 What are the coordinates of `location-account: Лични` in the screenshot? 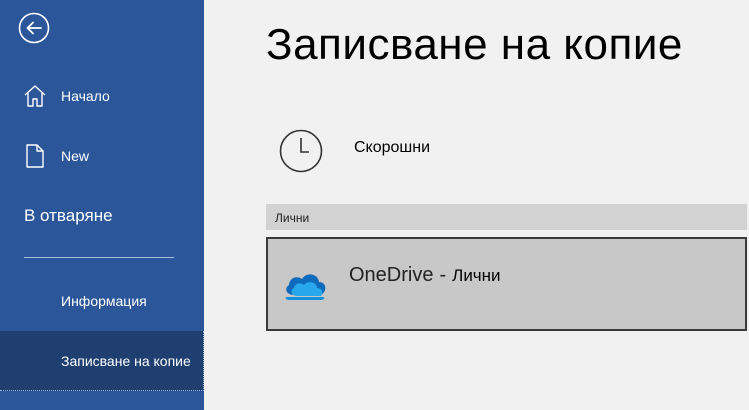 It's located at (476, 275).